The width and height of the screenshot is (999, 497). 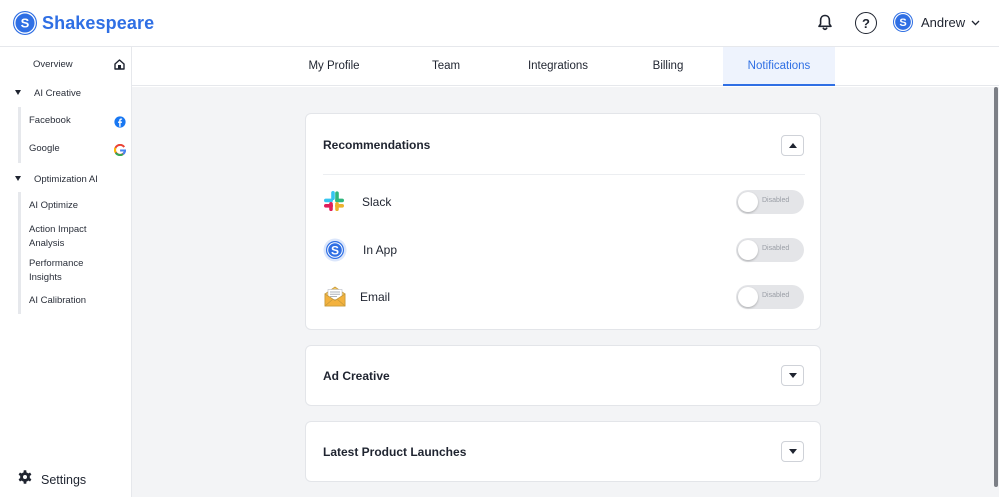 I want to click on sidebar-section-label: Optimization AI, so click(x=66, y=179).